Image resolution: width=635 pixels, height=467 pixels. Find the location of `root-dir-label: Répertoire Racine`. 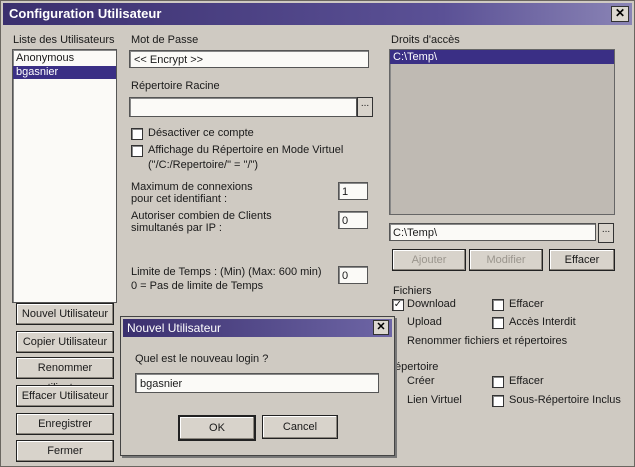

root-dir-label: Répertoire Racine is located at coordinates (175, 86).